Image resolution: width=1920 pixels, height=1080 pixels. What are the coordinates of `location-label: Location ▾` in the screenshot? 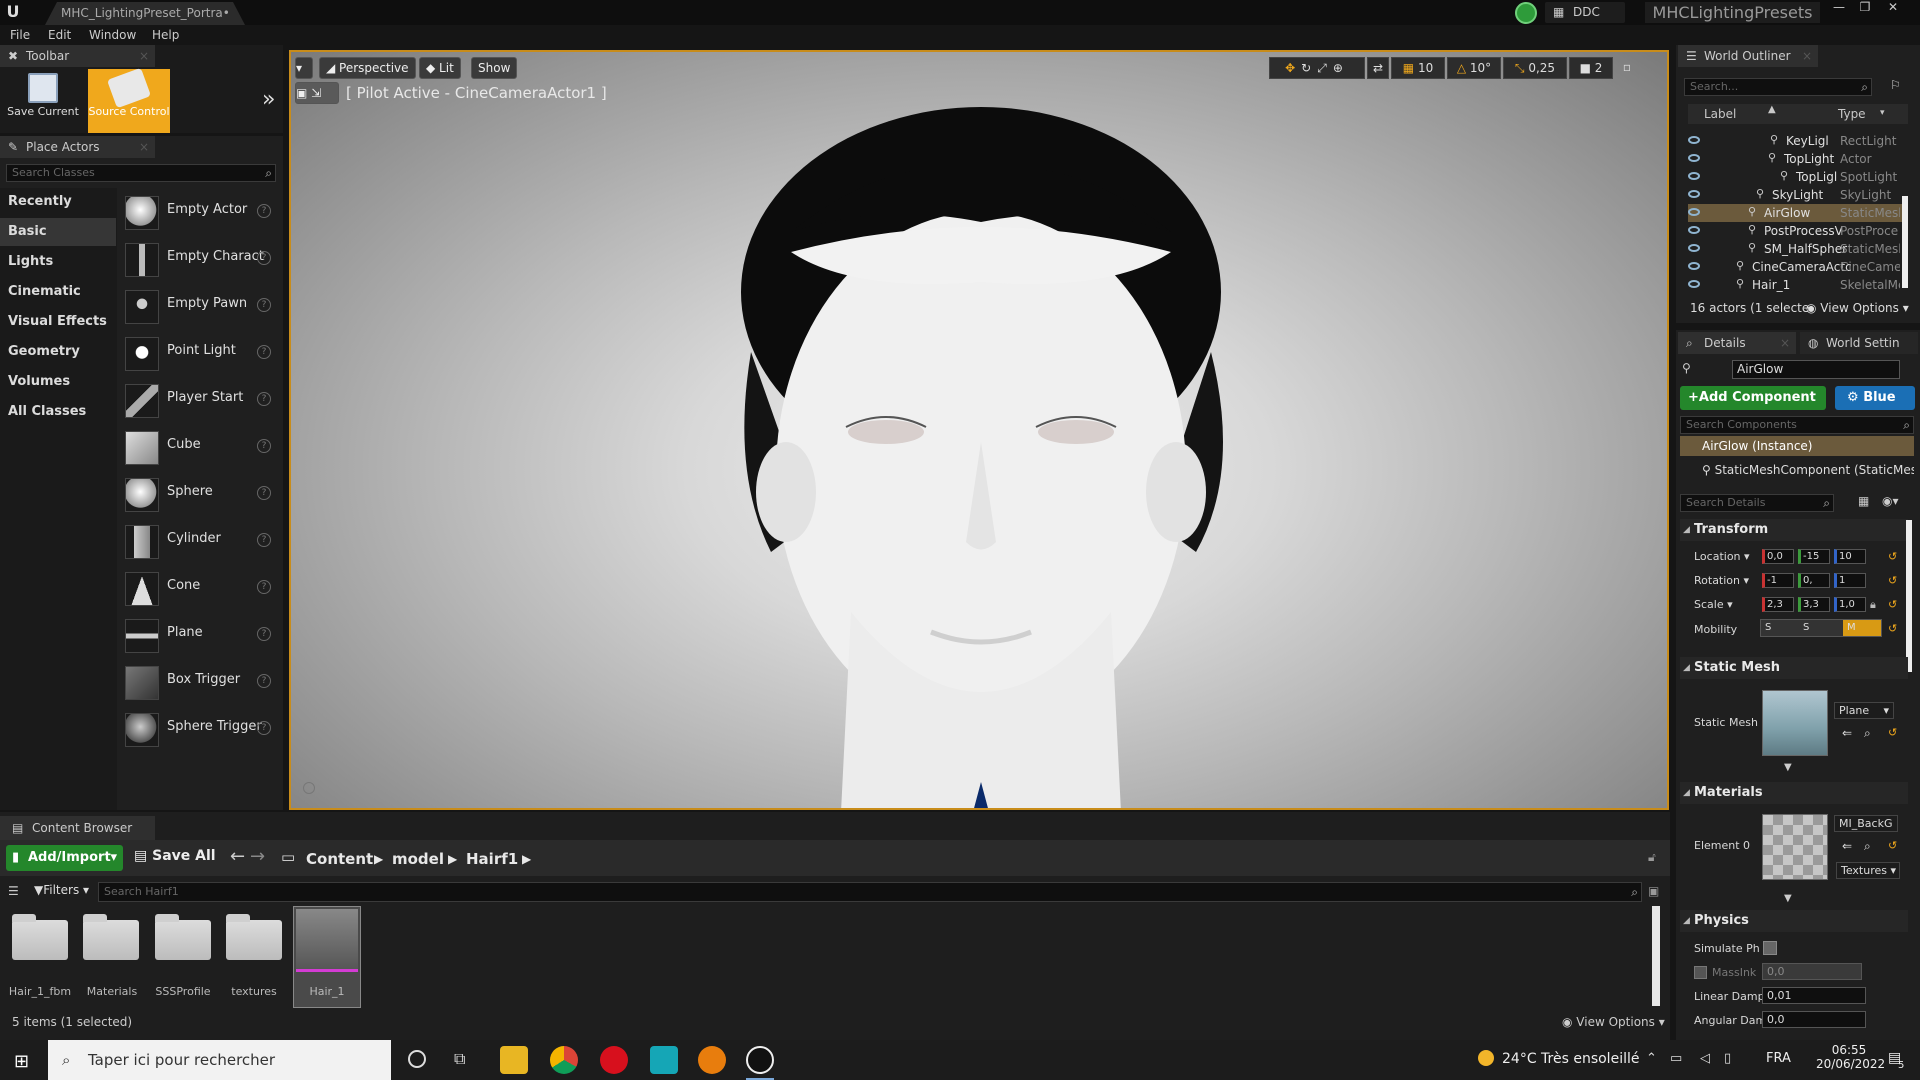 It's located at (1722, 556).